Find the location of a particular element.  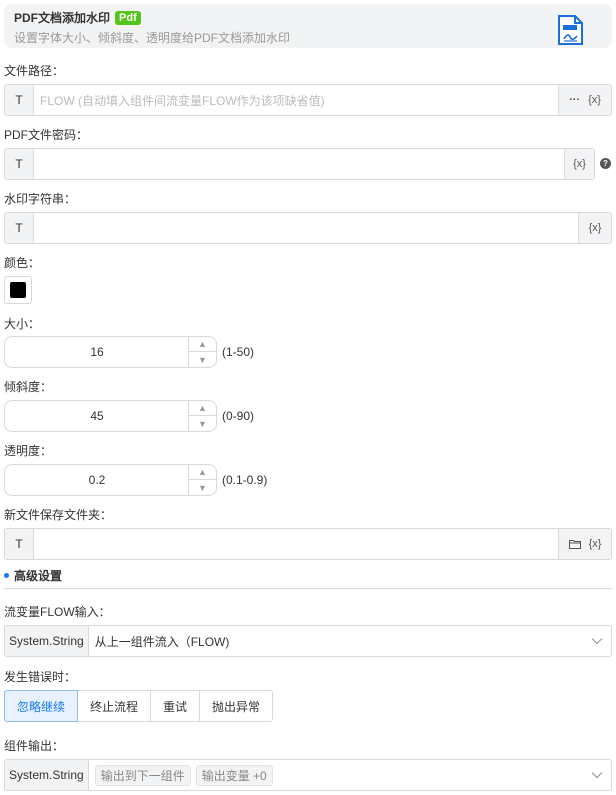

throw-exception-button: 抛出异常 is located at coordinates (236, 706).